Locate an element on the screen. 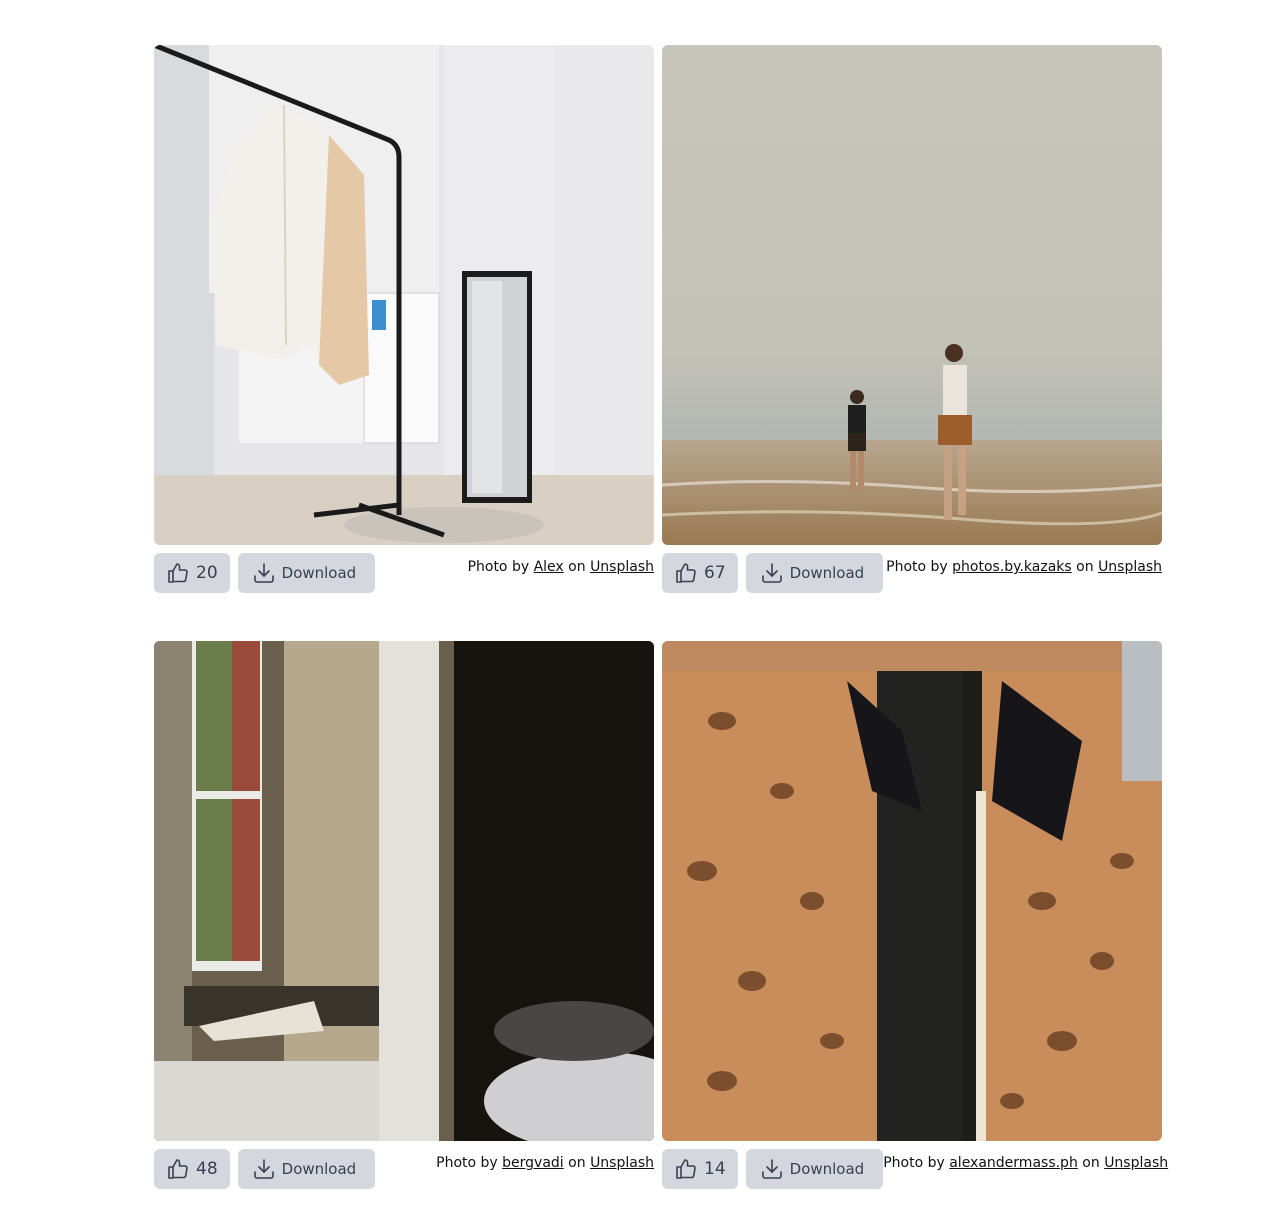  like-button: 48 is located at coordinates (192, 1169).